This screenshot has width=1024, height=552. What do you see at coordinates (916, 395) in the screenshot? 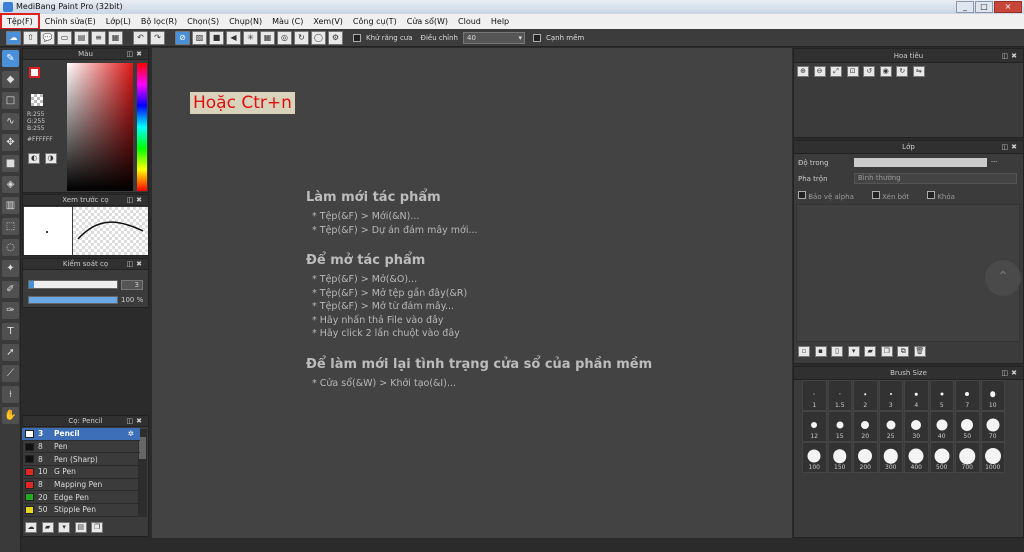
I see `brush-size-preset: 4` at bounding box center [916, 395].